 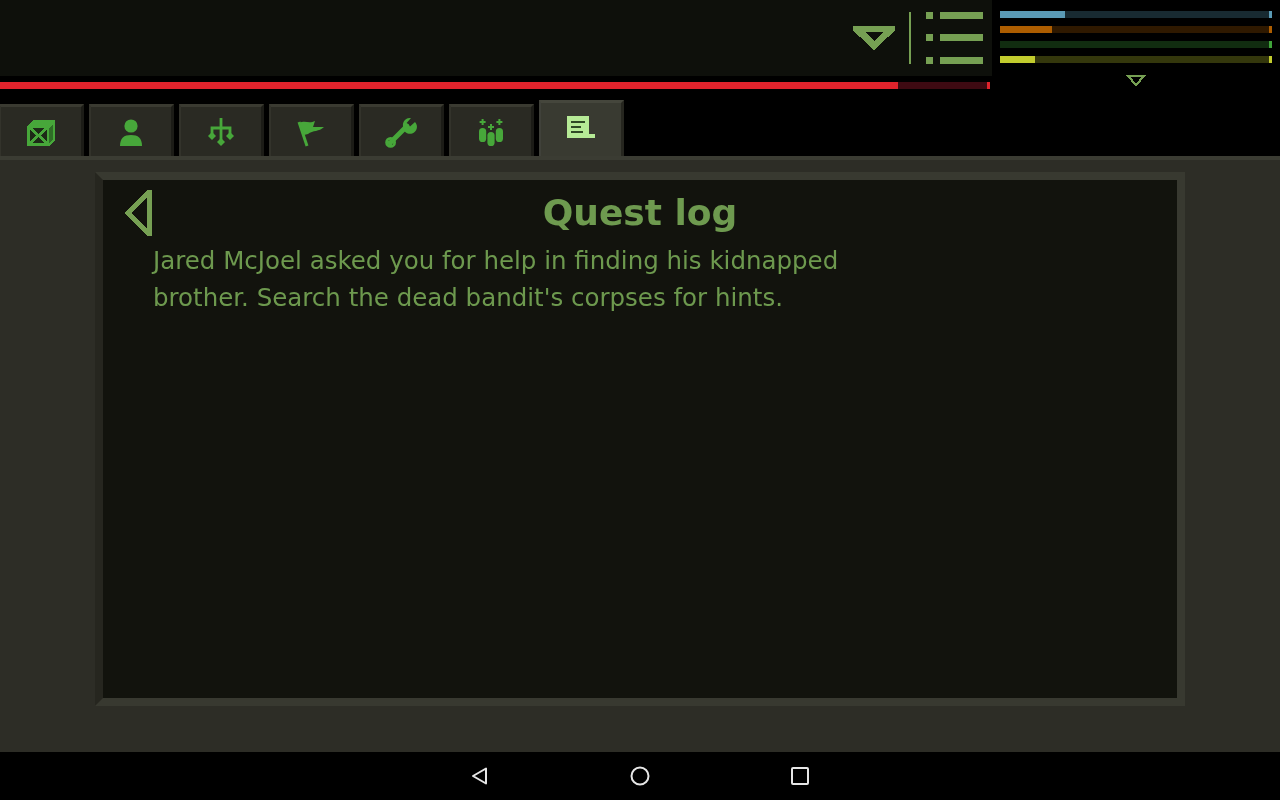 I want to click on recent-apps-icon, so click(x=800, y=776).